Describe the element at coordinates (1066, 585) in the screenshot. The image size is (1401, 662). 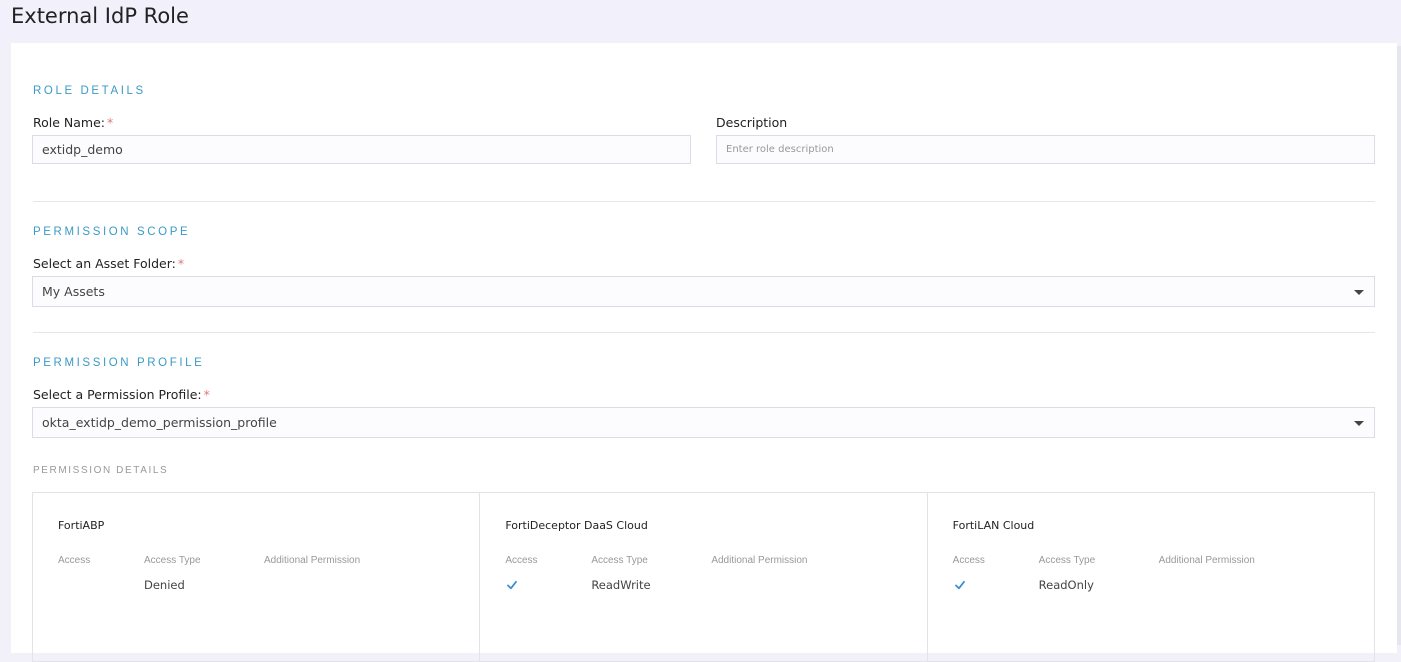
I see `access-type-value: ReadOnly` at that location.